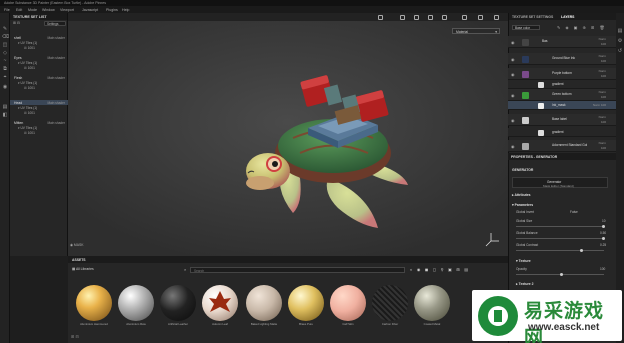 Image resolution: width=624 pixels, height=343 pixels. I want to click on menu-viewport: Viewport, so click(67, 10).